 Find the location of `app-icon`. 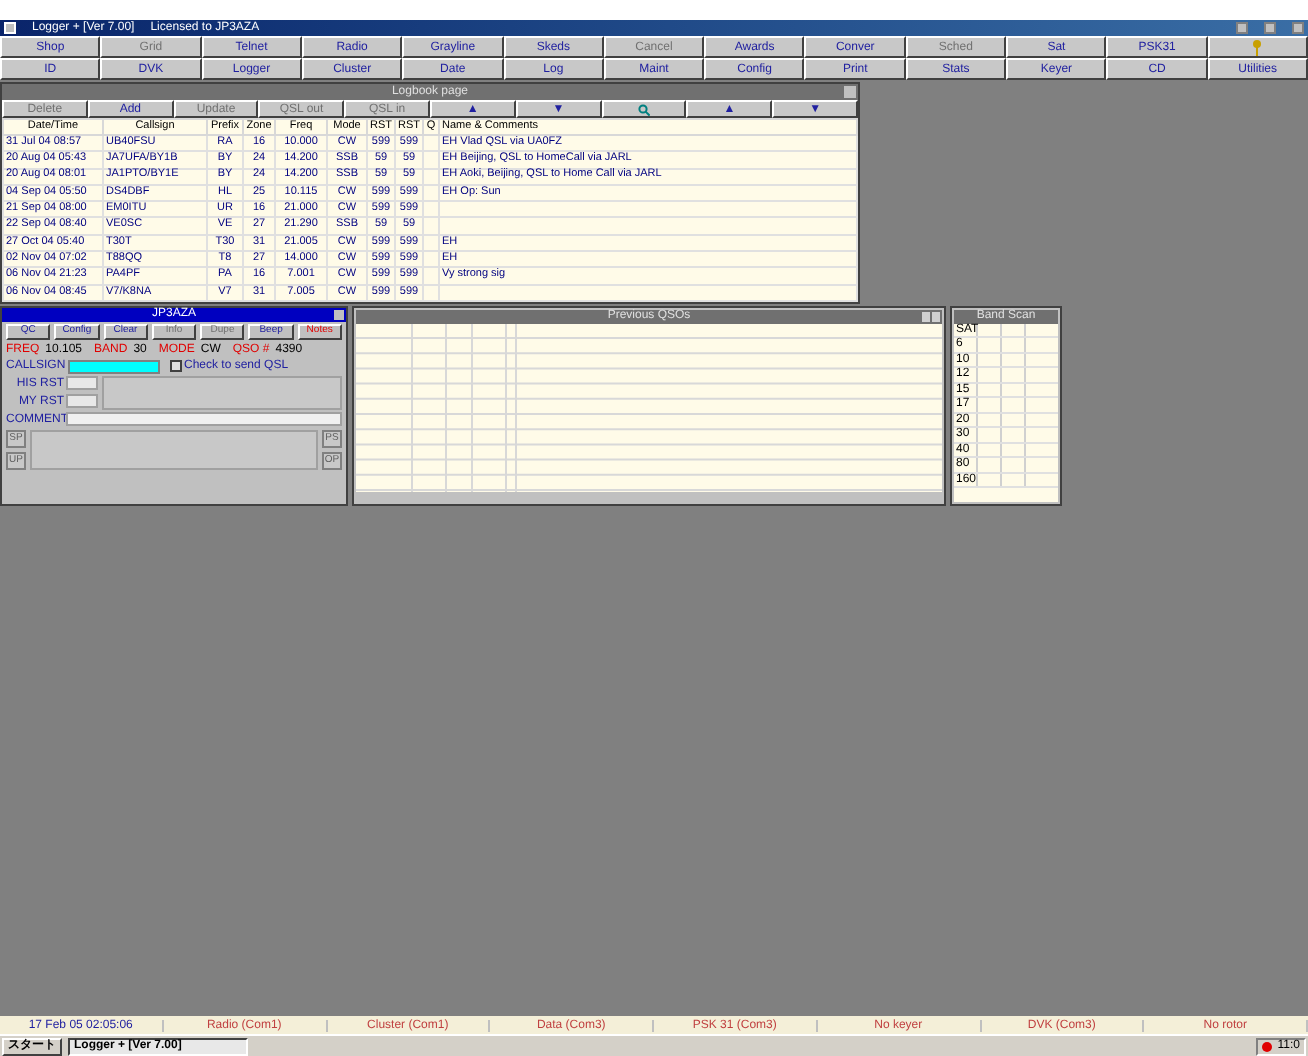

app-icon is located at coordinates (10, 28).